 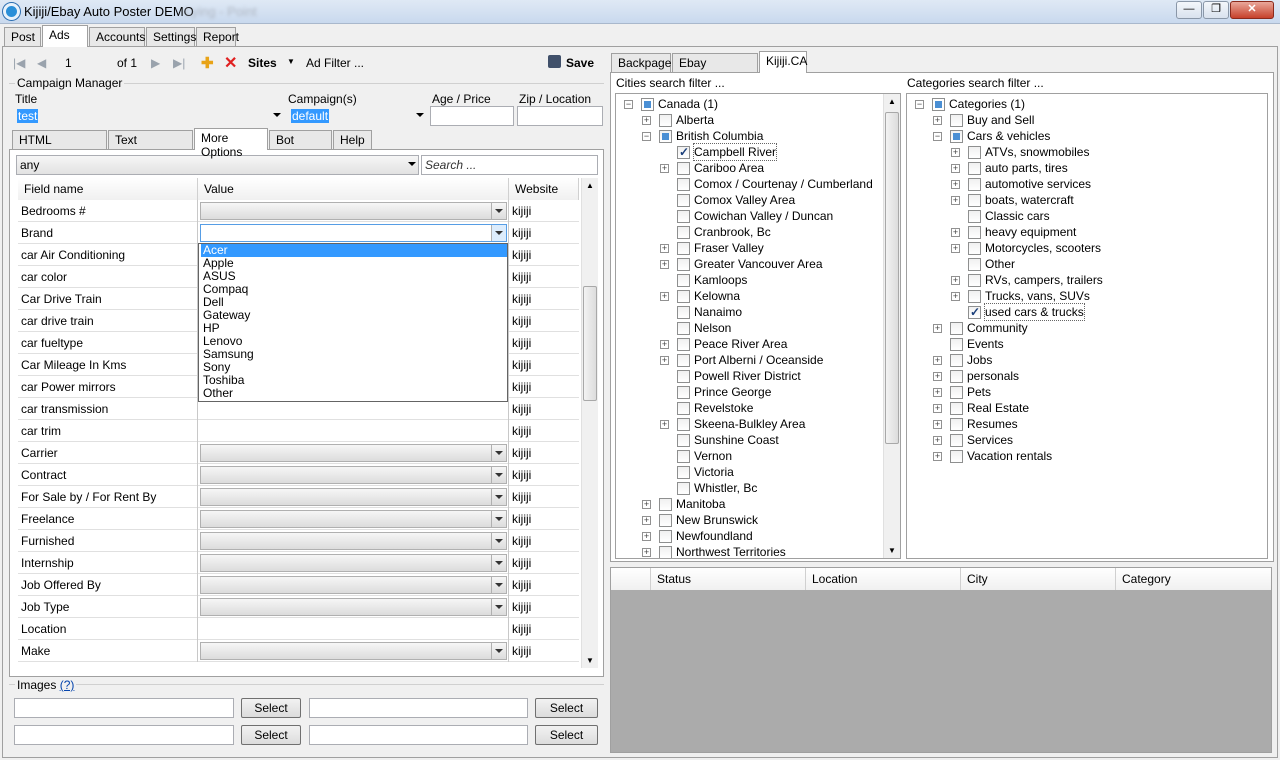 I want to click on tree-item: Kamloops, so click(x=756, y=280).